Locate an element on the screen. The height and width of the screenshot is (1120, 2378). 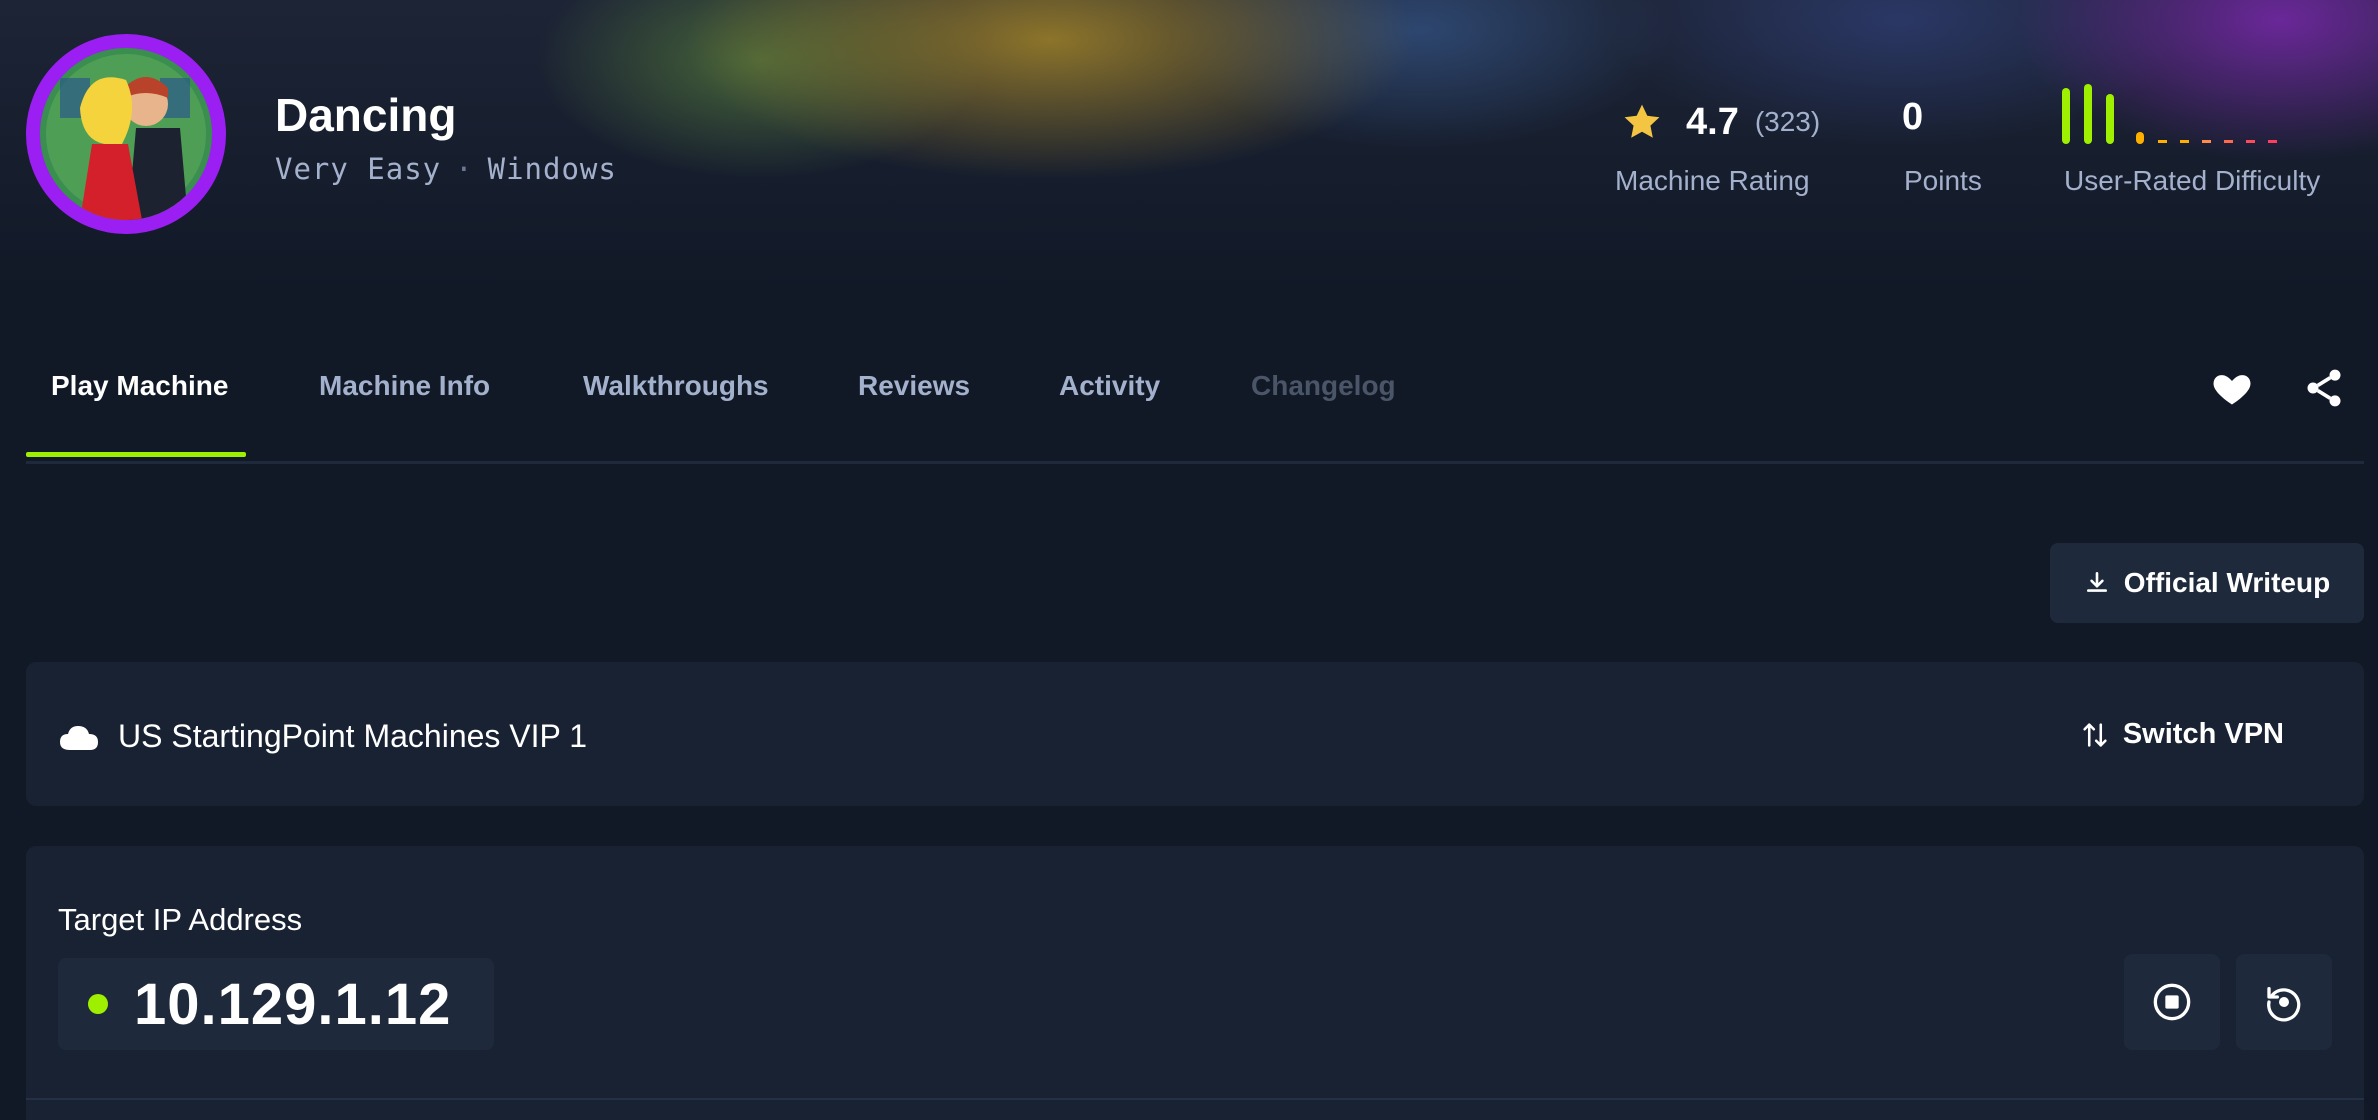
stop-machine-button is located at coordinates (2172, 1002).